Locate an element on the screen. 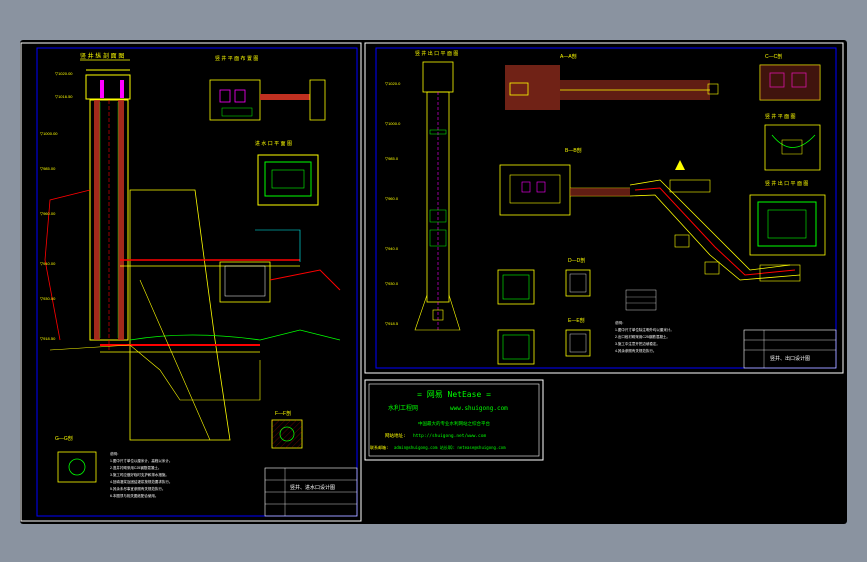 The image size is (867, 562). svg-text: ▽960.0 is located at coordinates (392, 198).